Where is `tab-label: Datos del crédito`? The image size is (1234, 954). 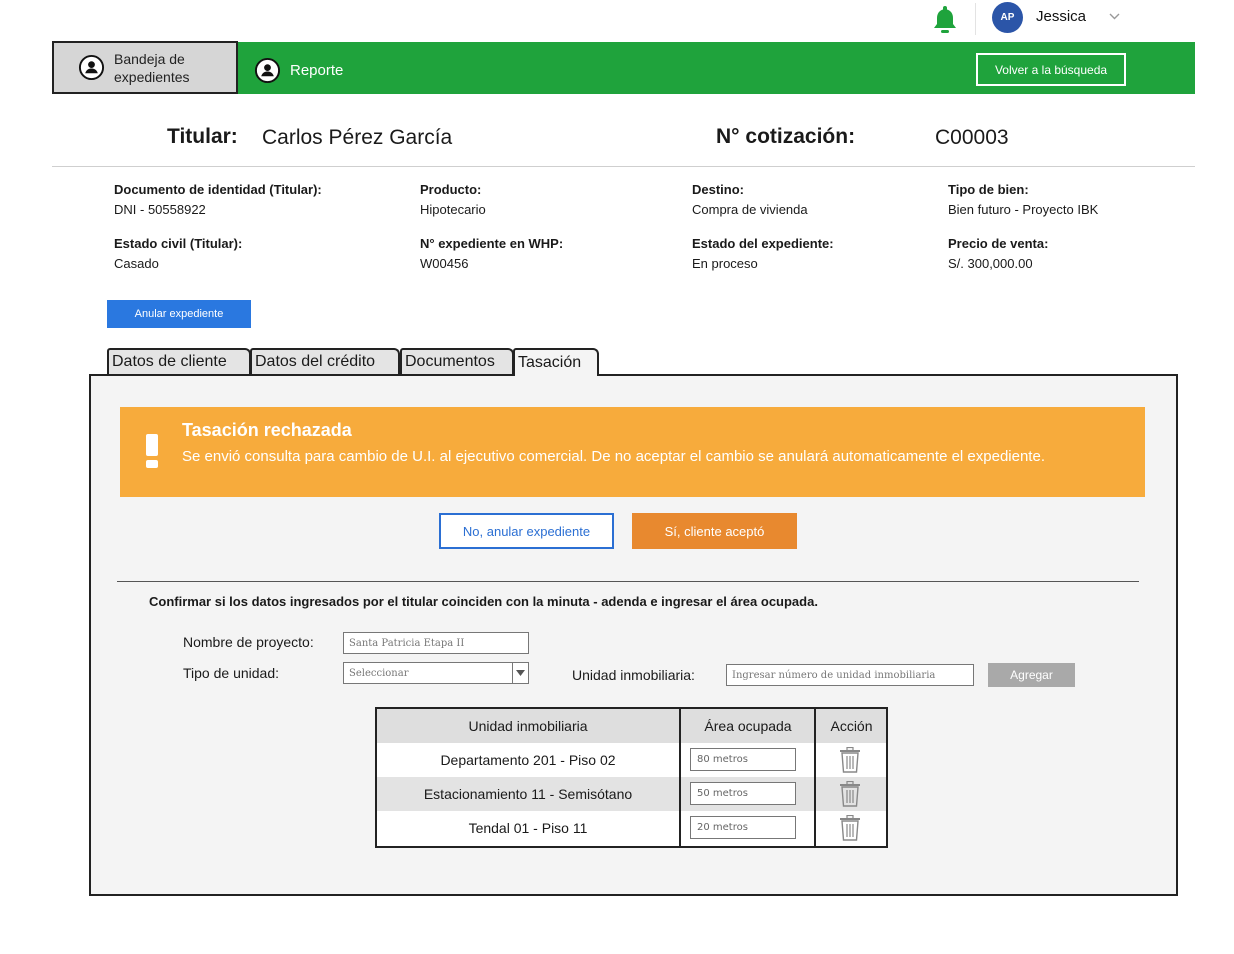
tab-label: Datos del crédito is located at coordinates (315, 361).